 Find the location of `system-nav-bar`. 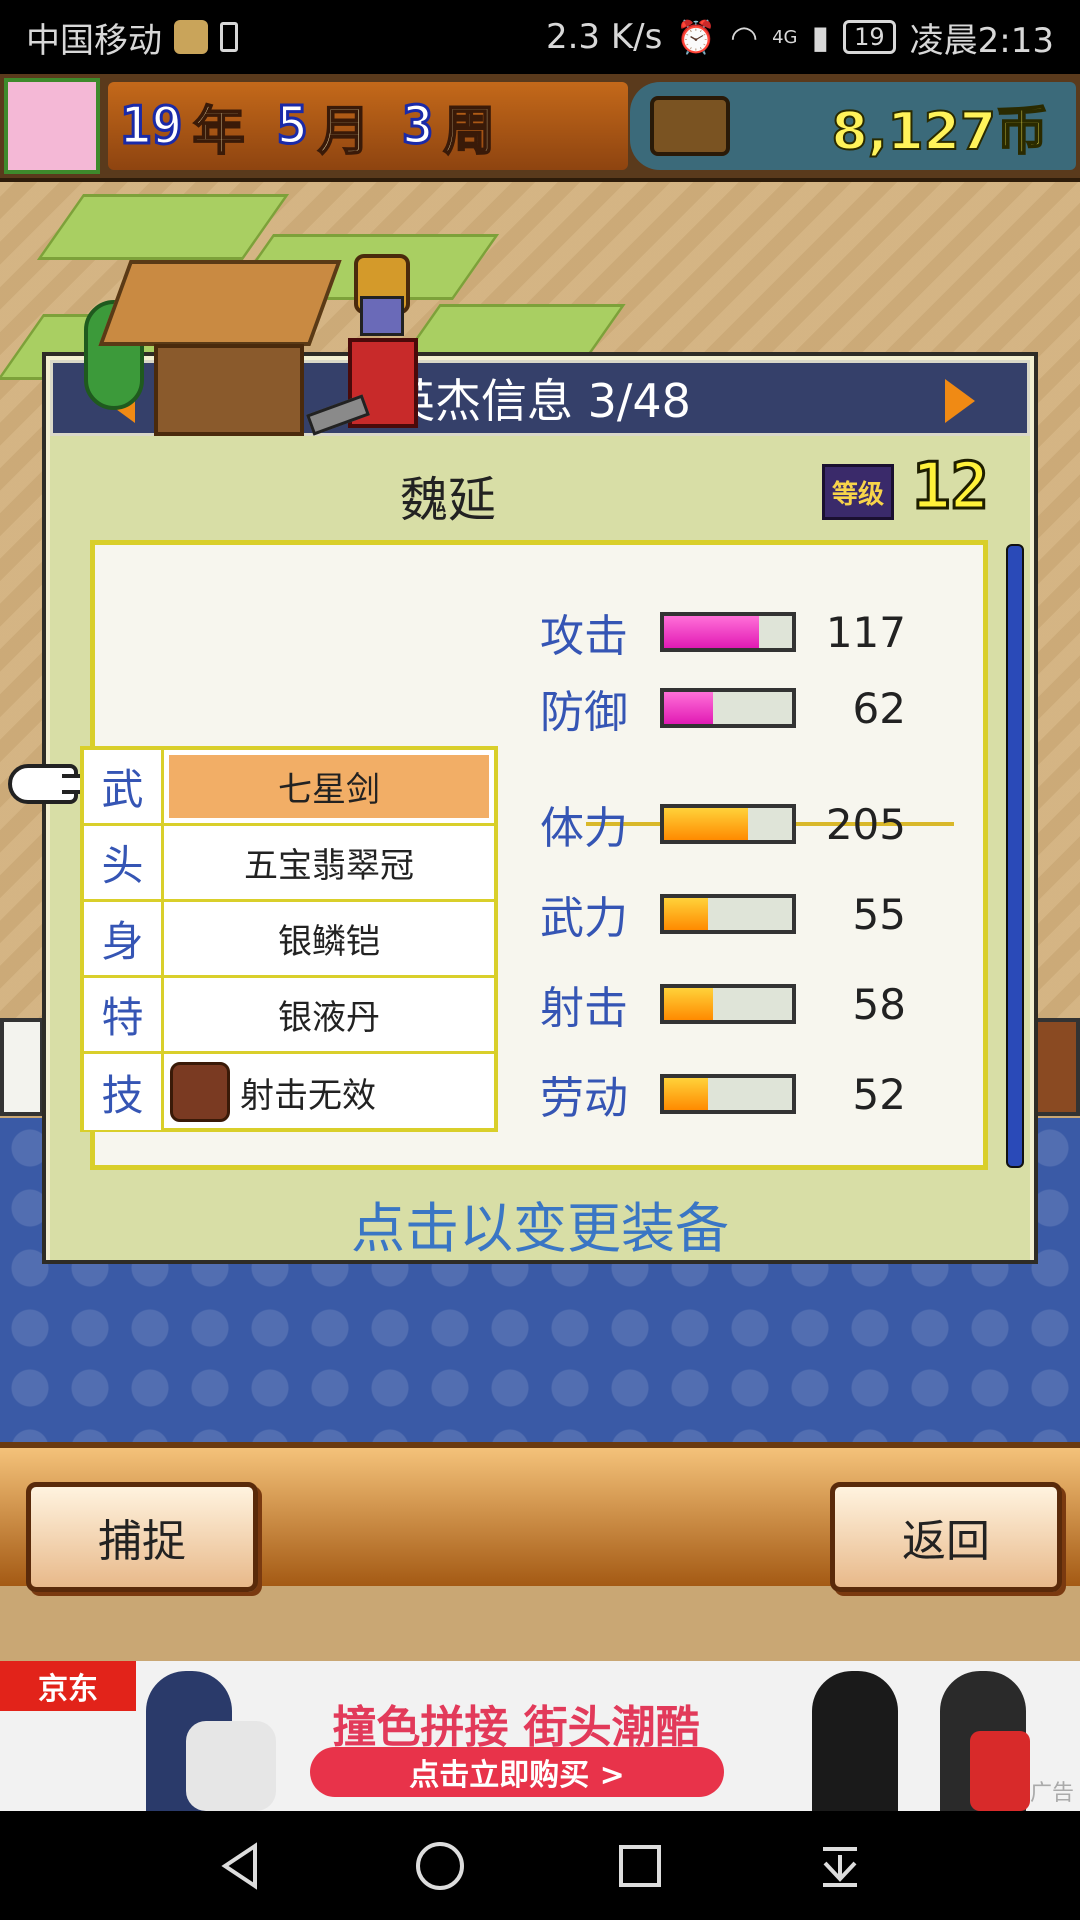

system-nav-bar is located at coordinates (540, 1865).